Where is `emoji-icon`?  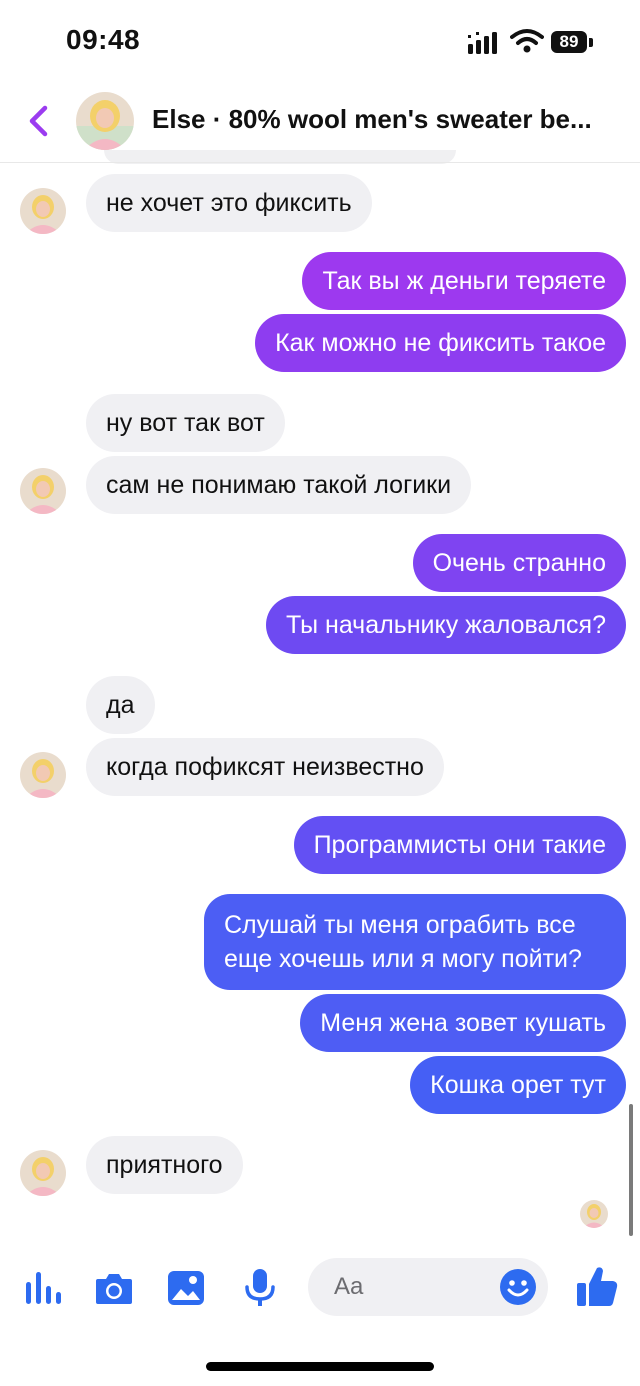 emoji-icon is located at coordinates (518, 1287).